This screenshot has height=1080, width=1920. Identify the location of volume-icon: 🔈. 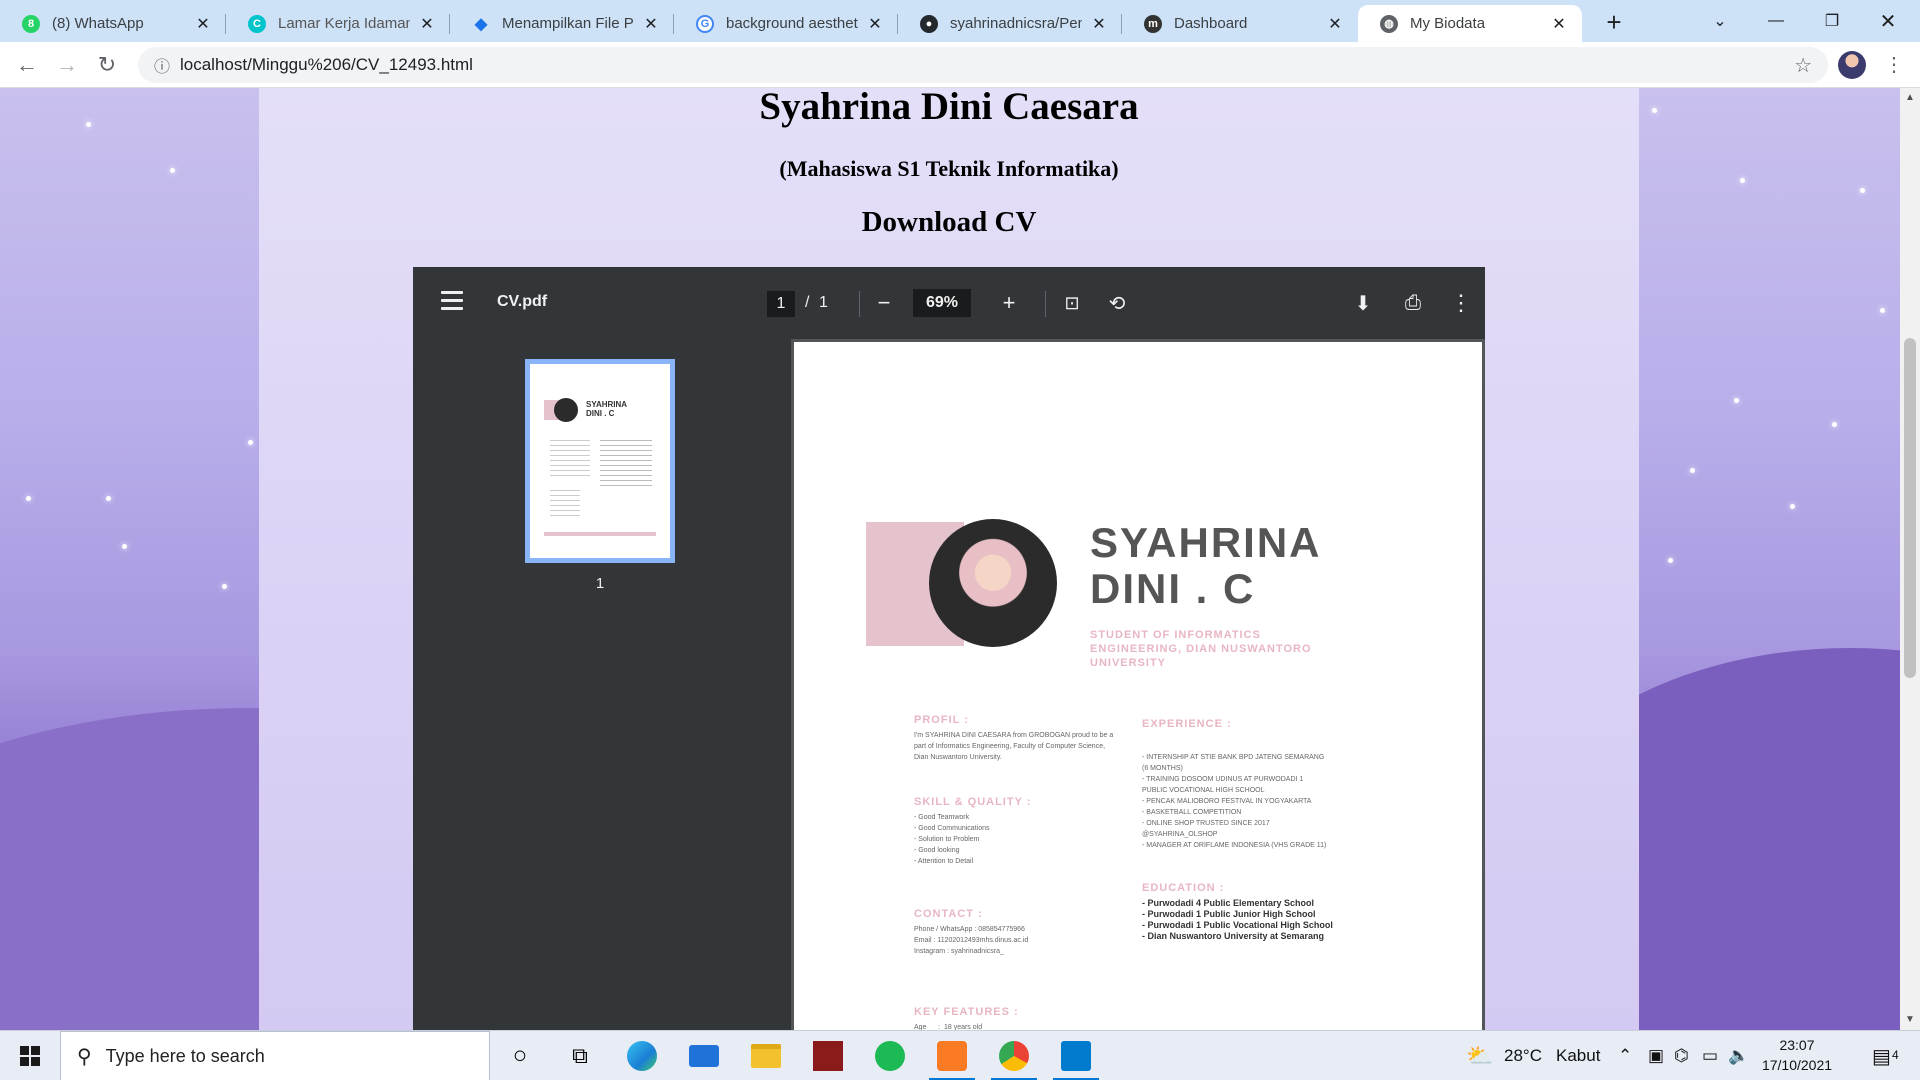
(1738, 1055).